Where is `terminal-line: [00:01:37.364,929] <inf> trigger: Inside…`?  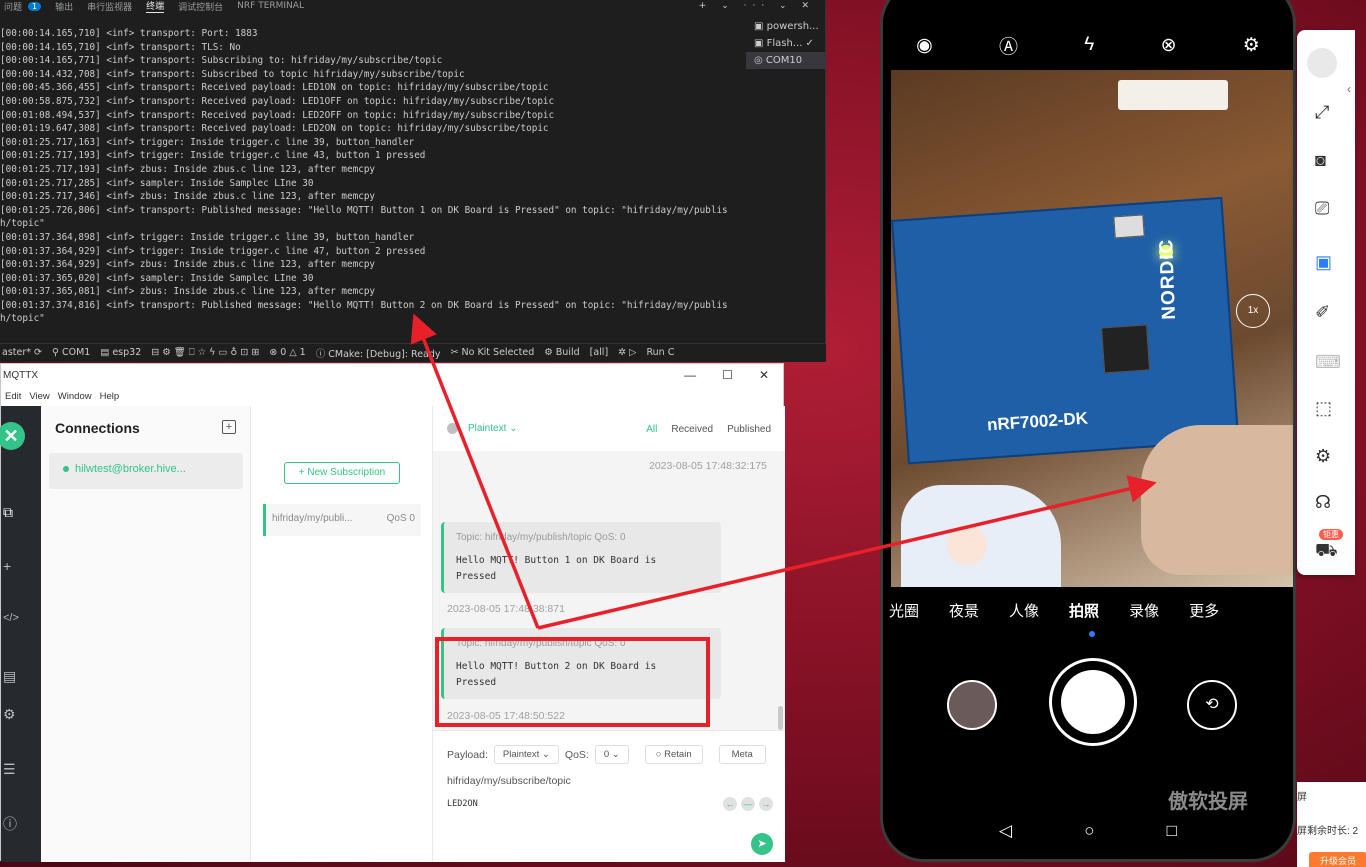 terminal-line: [00:01:37.364,929] <inf> trigger: Inside… is located at coordinates (213, 251).